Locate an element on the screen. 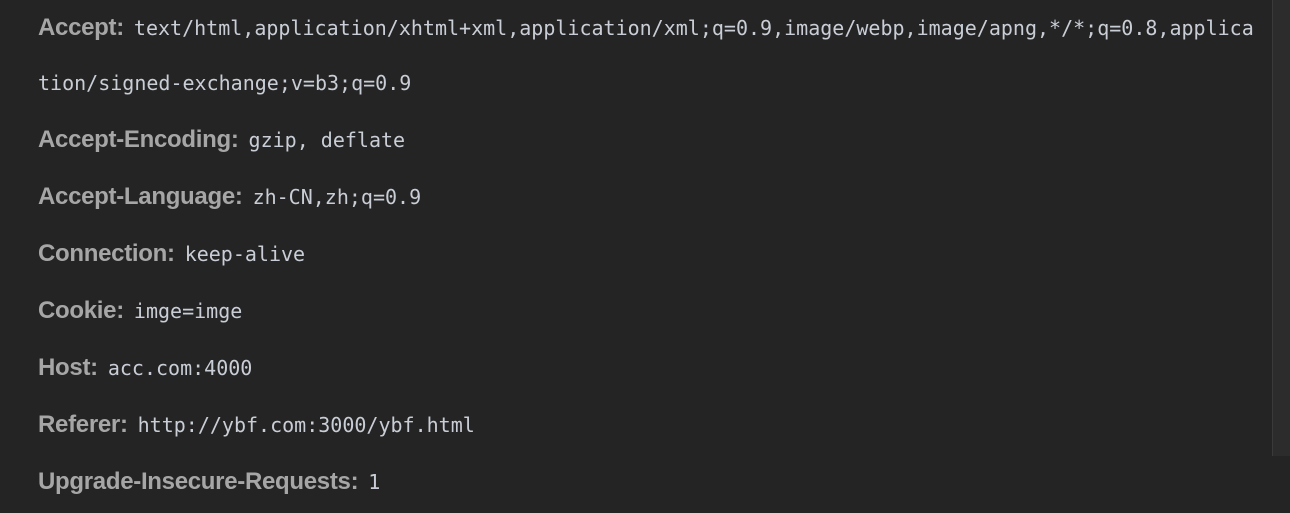 Image resolution: width=1290 pixels, height=513 pixels. header-row-accept-encoding: Accept-Encoding: gzip, deflate is located at coordinates (651, 141).